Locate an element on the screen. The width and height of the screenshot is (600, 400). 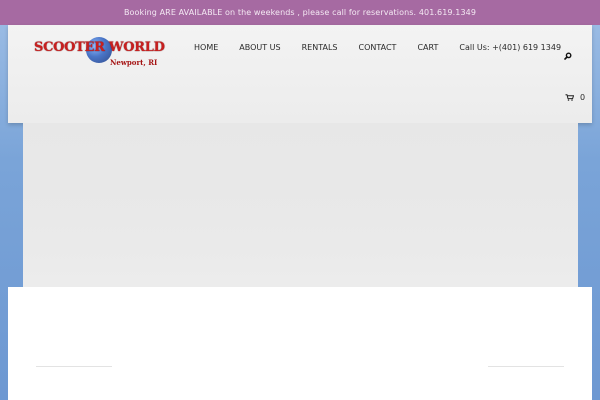
cart-count: 0 is located at coordinates (583, 97).